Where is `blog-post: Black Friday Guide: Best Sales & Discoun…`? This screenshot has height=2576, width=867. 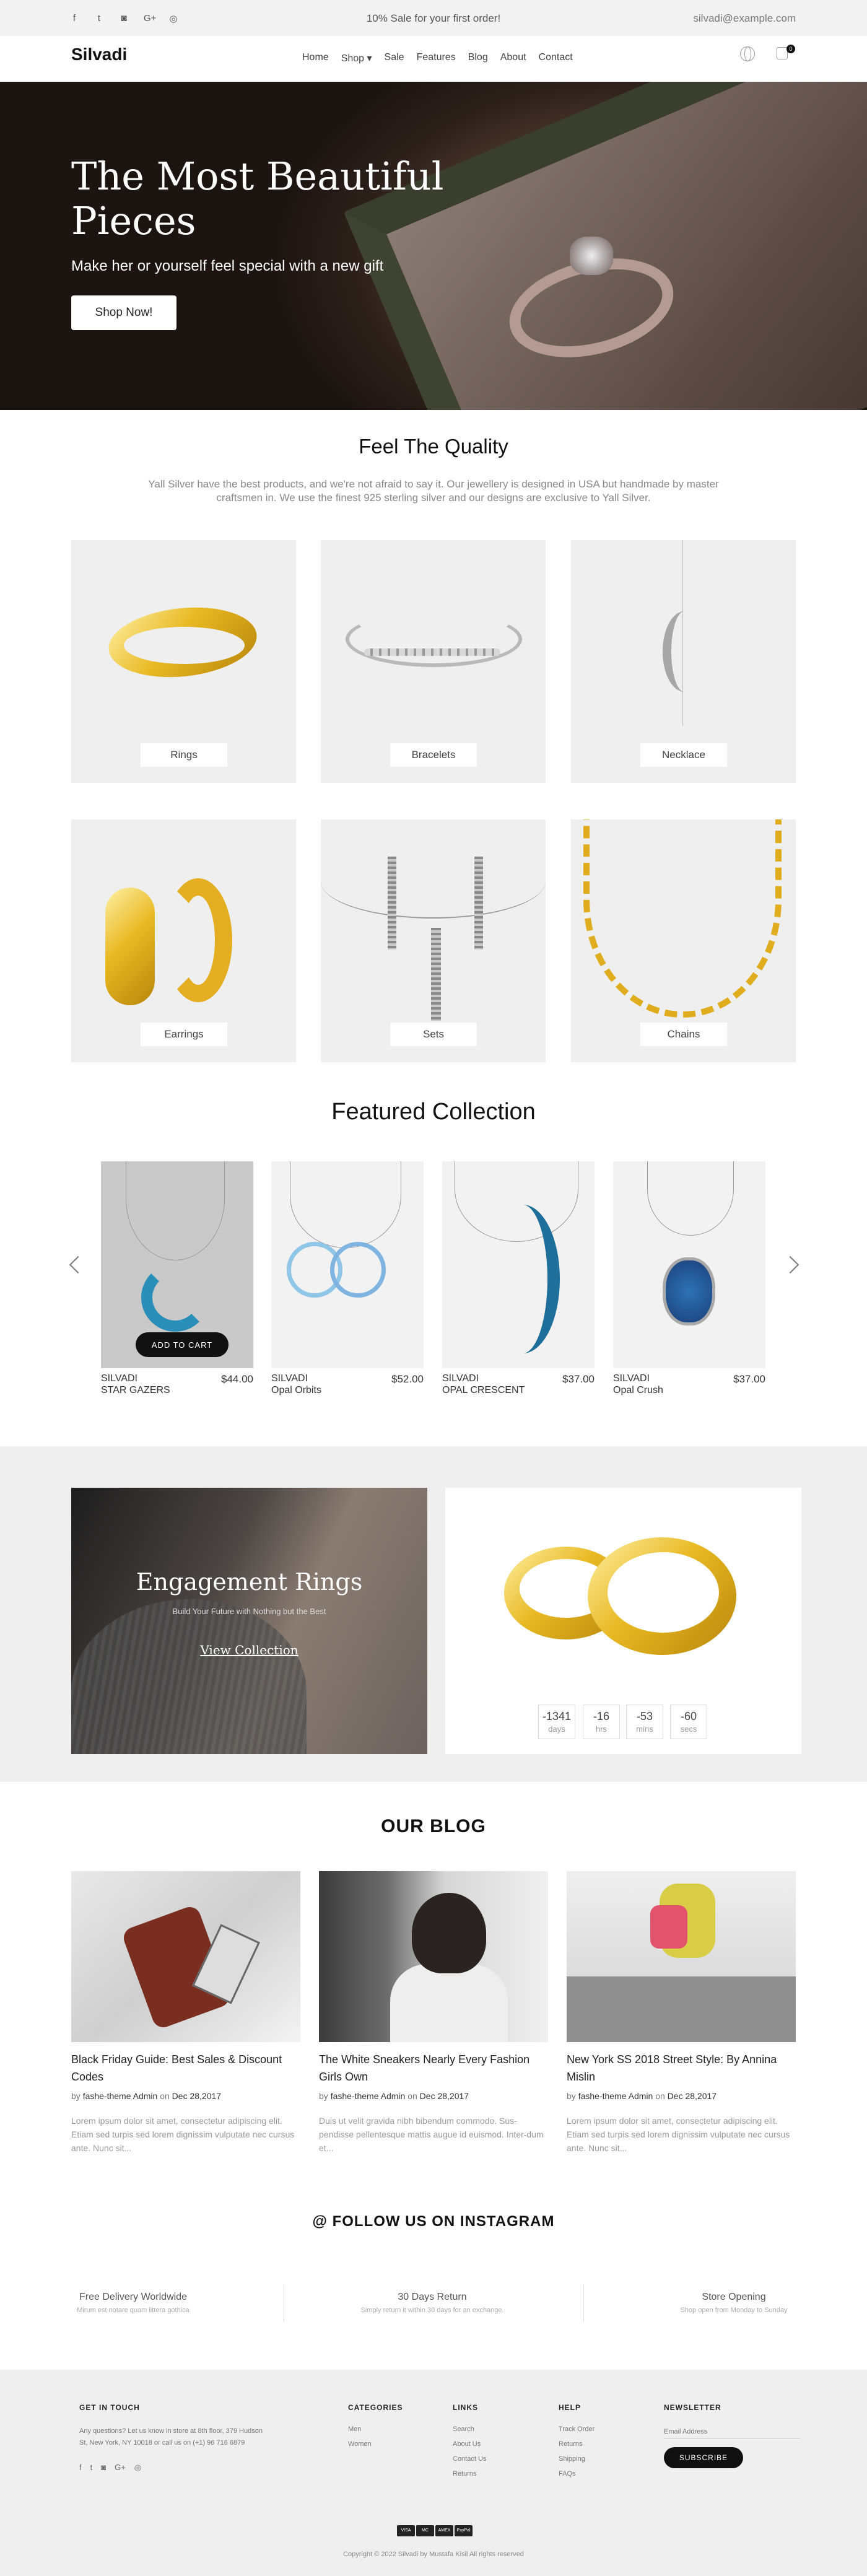
blog-post: Black Friday Guide: Best Sales & Discoun… is located at coordinates (186, 2012).